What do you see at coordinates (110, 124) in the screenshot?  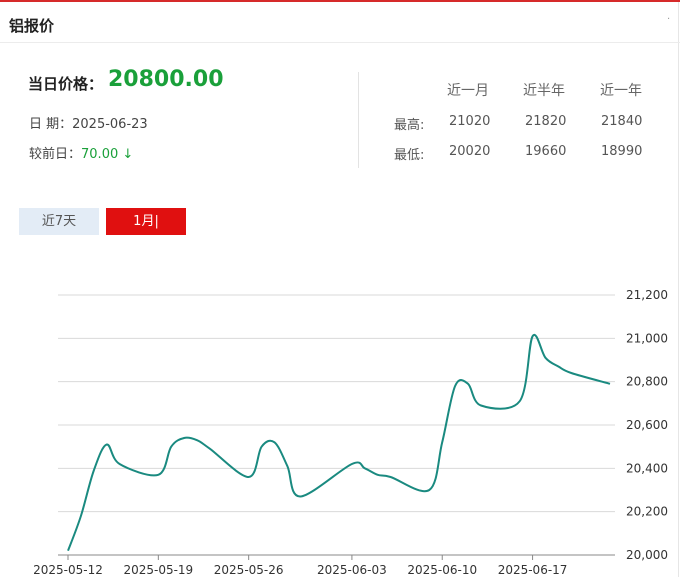 I see `date-value: 2025-06-23` at bounding box center [110, 124].